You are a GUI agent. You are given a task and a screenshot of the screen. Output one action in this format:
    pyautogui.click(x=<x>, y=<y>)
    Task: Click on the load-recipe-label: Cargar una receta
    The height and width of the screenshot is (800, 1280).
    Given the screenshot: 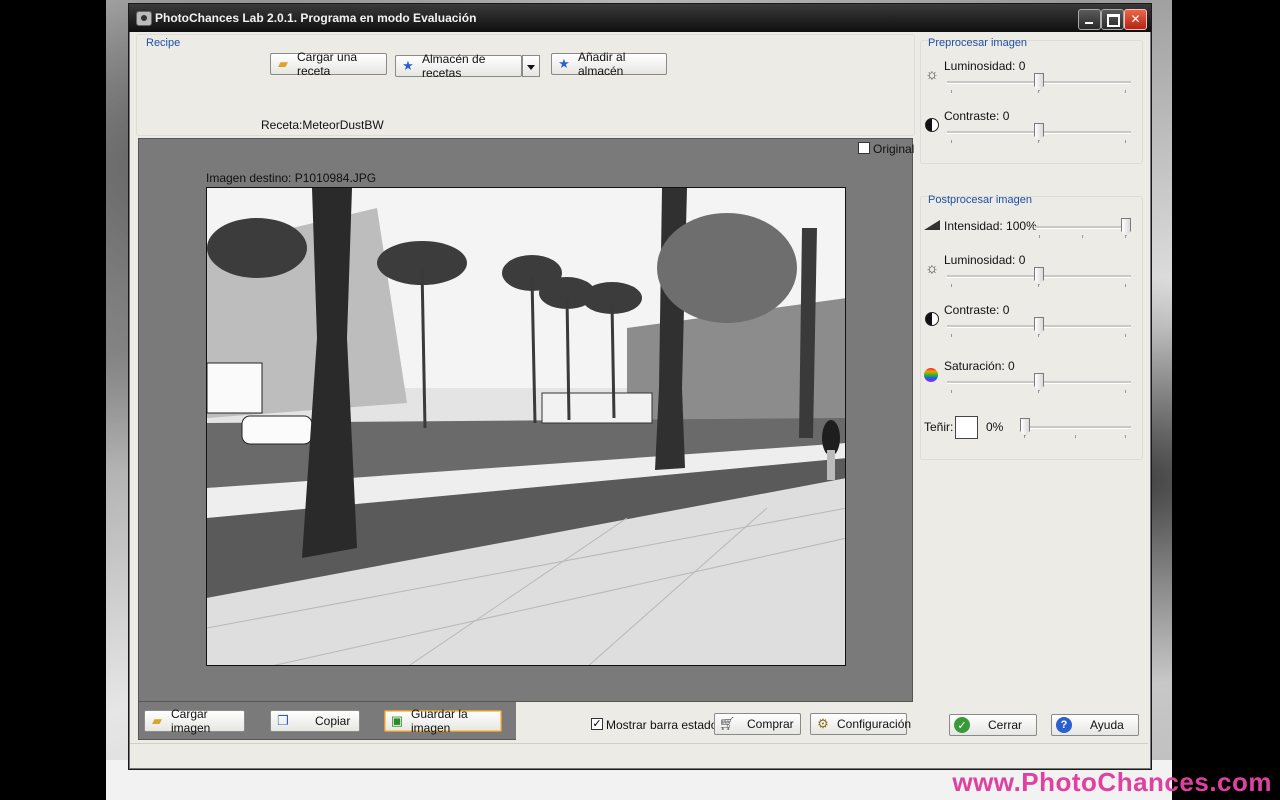 What is the action you would take?
    pyautogui.click(x=327, y=64)
    